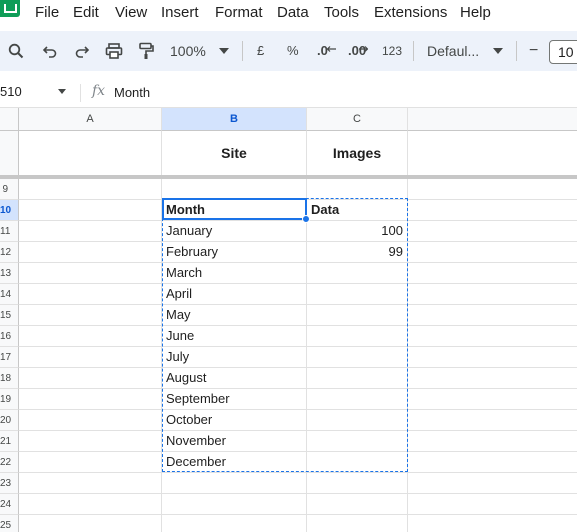  What do you see at coordinates (9, 119) in the screenshot?
I see `select-all-corner` at bounding box center [9, 119].